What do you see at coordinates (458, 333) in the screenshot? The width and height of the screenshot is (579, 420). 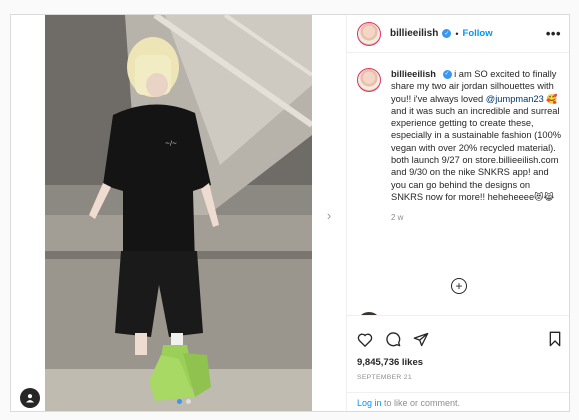 I see `action-icons` at bounding box center [458, 333].